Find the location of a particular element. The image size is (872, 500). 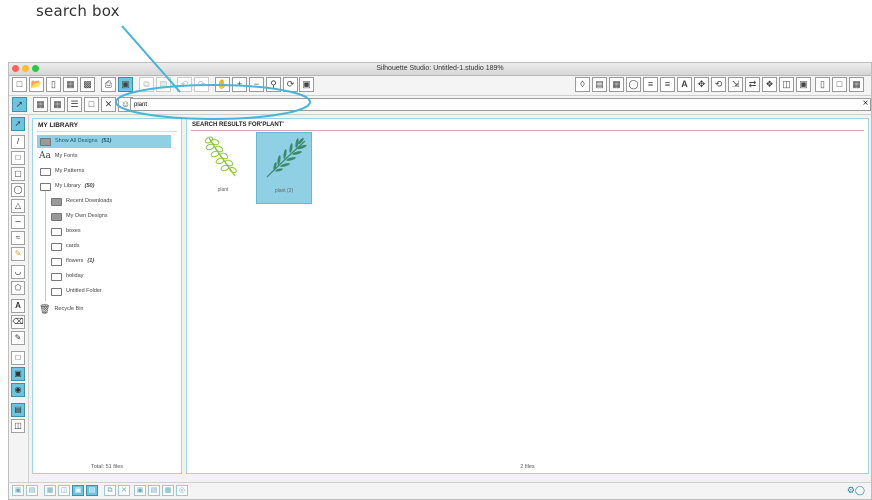

zoom-window-button is located at coordinates (35, 68).